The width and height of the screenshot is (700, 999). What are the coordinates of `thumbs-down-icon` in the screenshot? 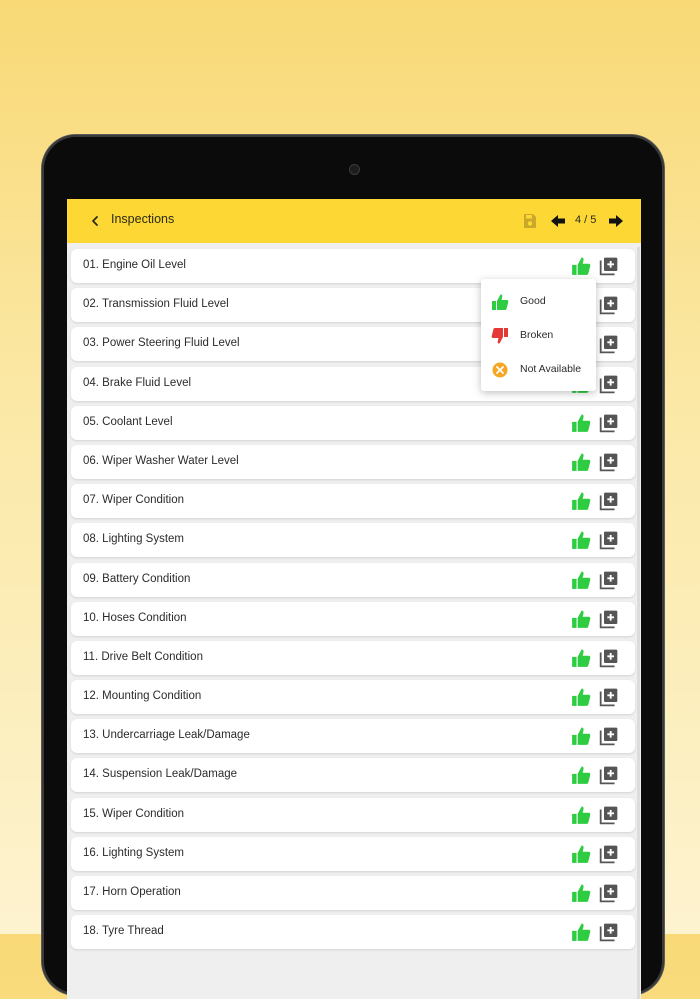 It's located at (499, 336).